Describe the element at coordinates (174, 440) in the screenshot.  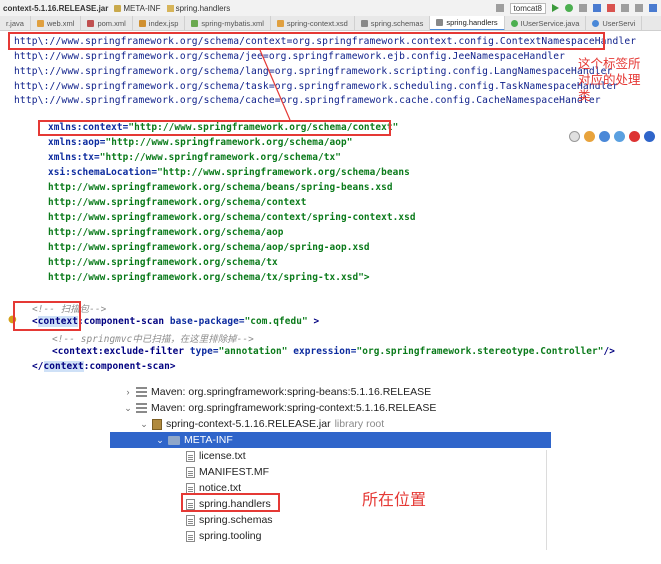
I see `folder-icon` at that location.